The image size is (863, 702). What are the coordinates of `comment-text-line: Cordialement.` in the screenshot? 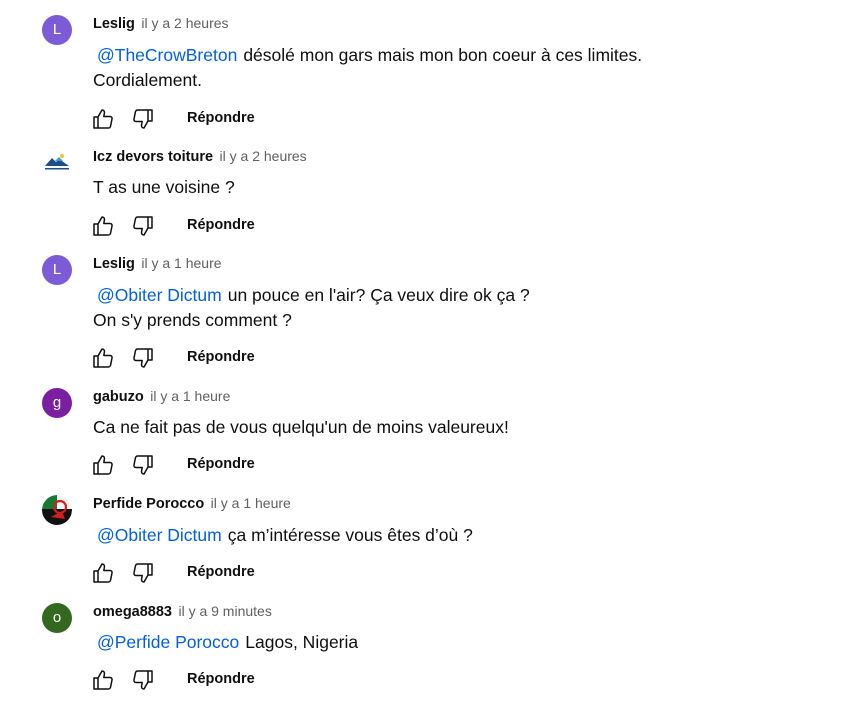 It's located at (147, 80).